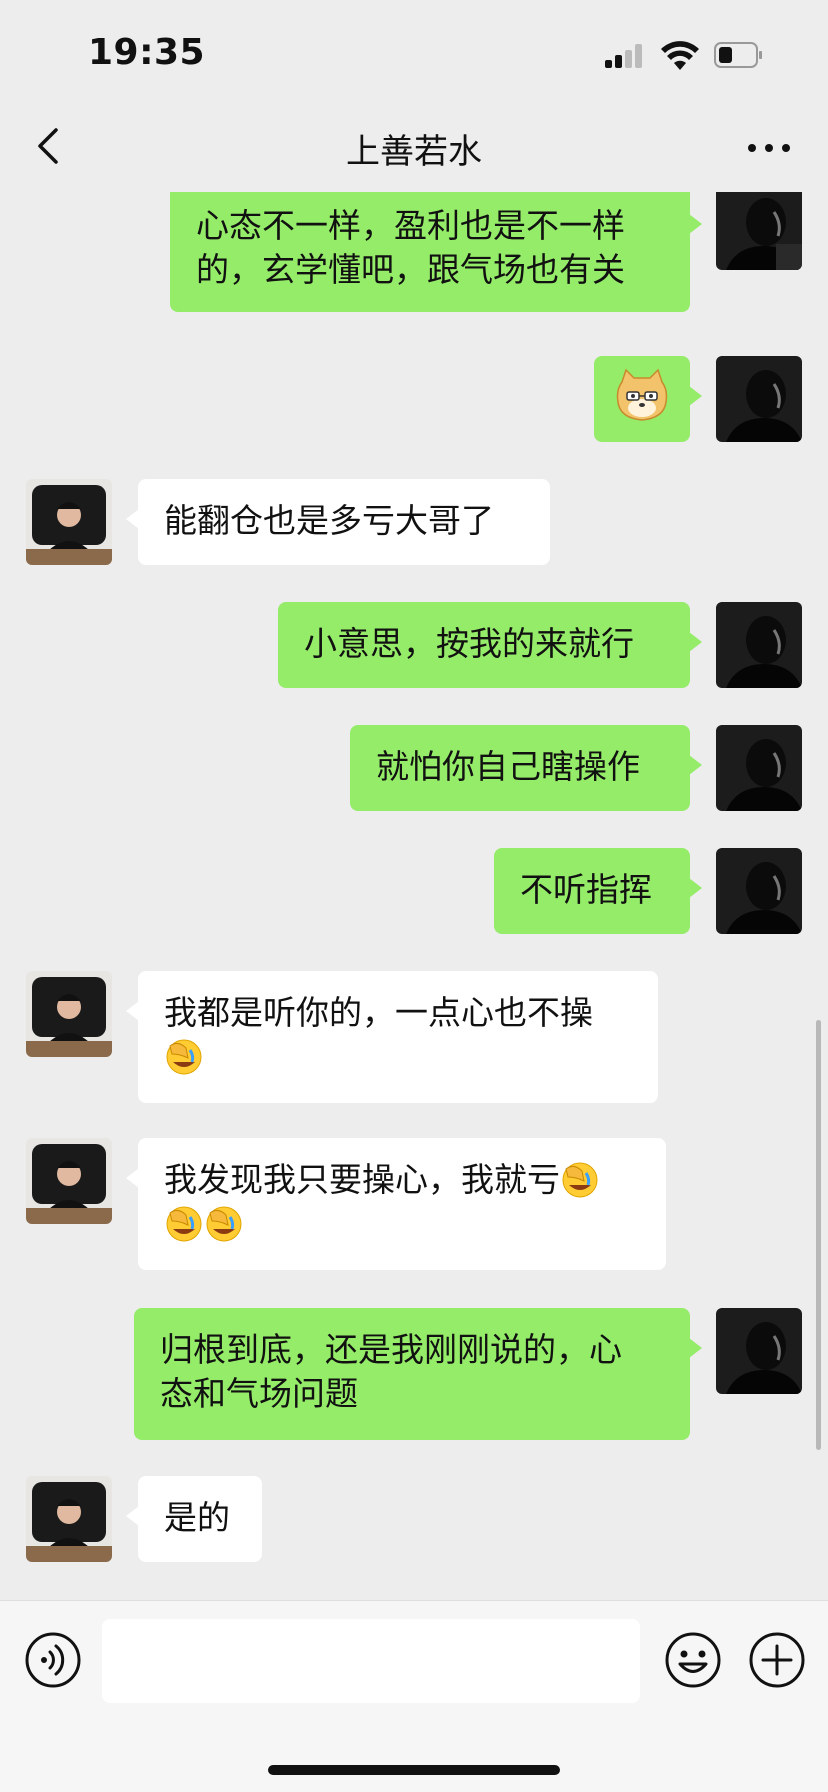 The height and width of the screenshot is (1792, 828). Describe the element at coordinates (259, 1393) in the screenshot. I see `message-text: 态和气场问题` at that location.